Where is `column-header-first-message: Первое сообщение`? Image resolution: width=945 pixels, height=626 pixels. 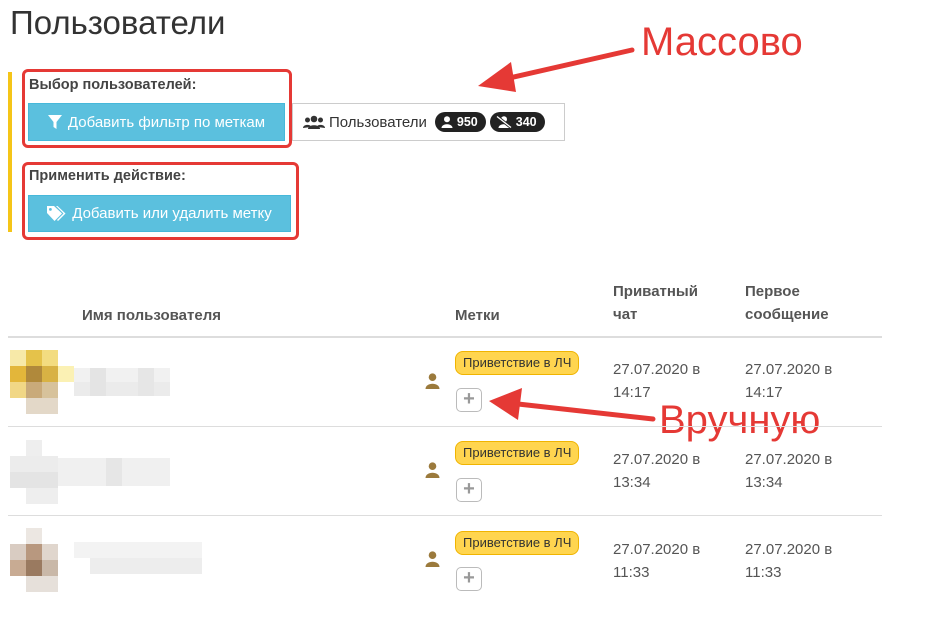 column-header-first-message: Первое сообщение is located at coordinates (800, 303).